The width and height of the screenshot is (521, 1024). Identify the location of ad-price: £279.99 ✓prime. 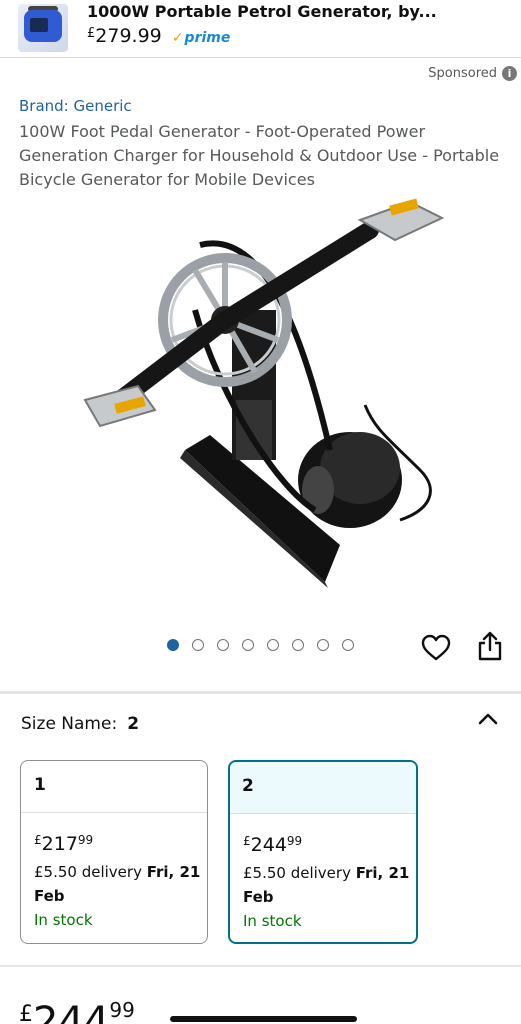
(158, 36).